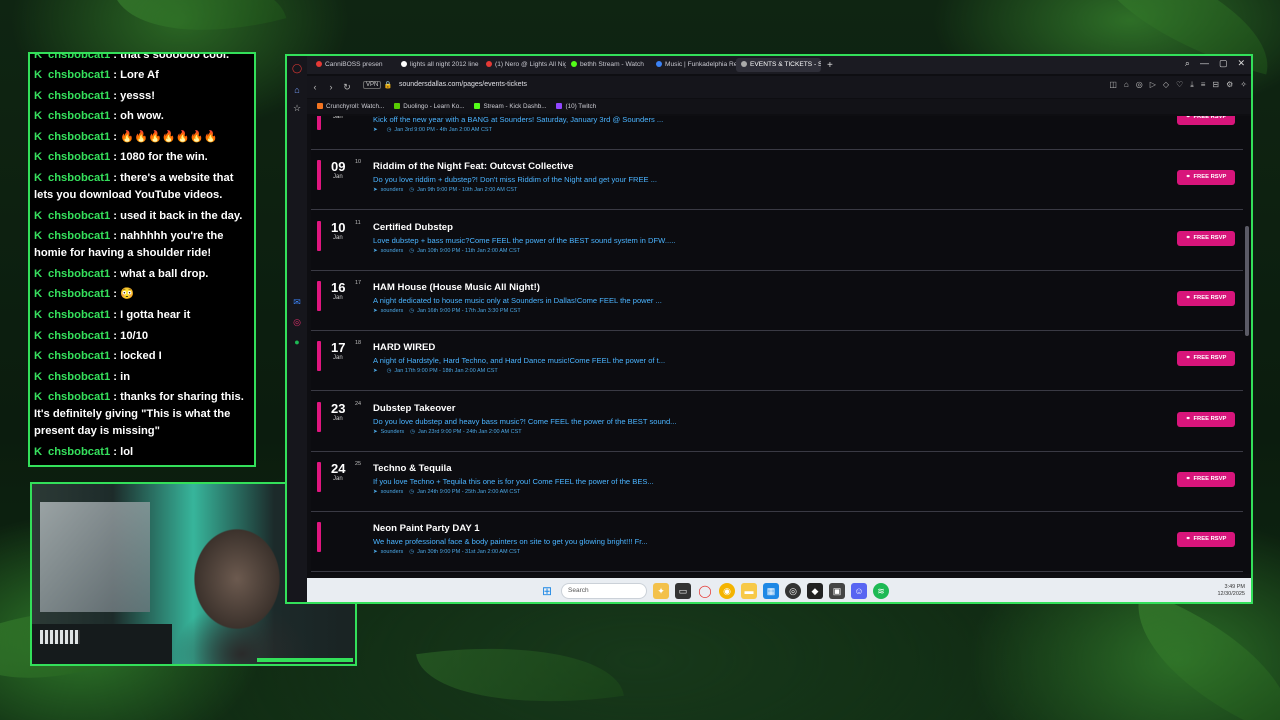 This screenshot has width=1280, height=720. Describe the element at coordinates (661, 591) in the screenshot. I see `widgets-icon: ✦` at that location.